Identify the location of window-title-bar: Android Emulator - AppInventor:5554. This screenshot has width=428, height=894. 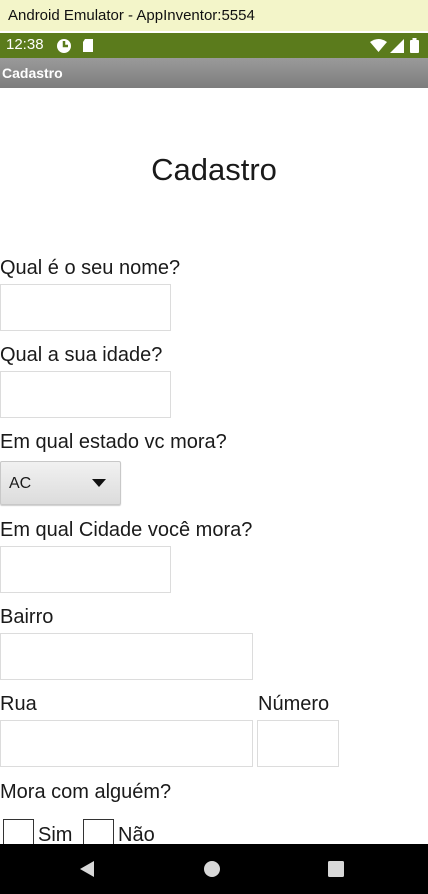
(214, 15).